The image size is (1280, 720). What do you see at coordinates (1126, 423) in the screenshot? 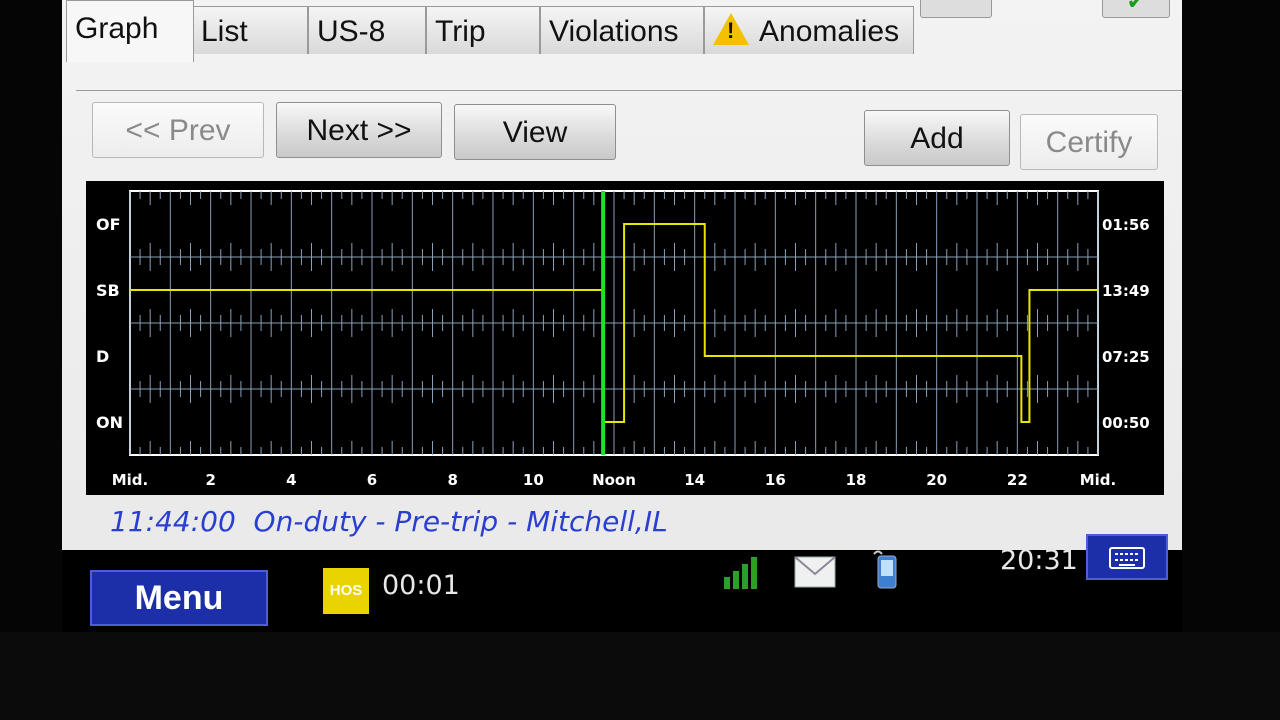
I see `status-total: 00:50` at bounding box center [1126, 423].